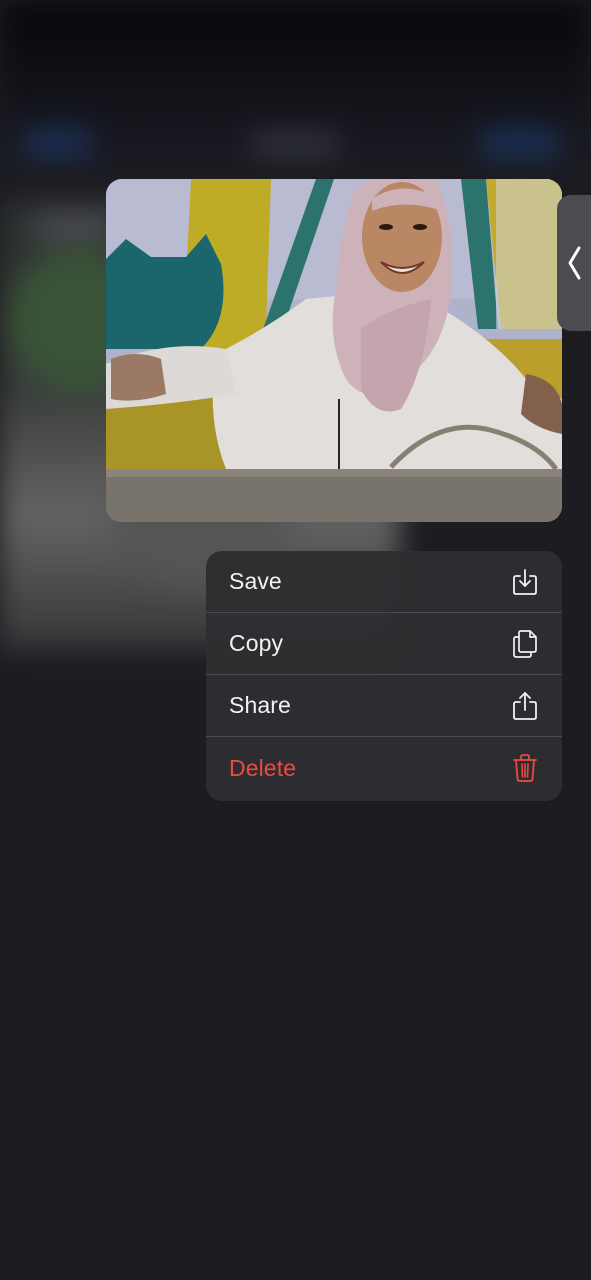 The height and width of the screenshot is (1280, 591). I want to click on menu-item-save: Save, so click(384, 582).